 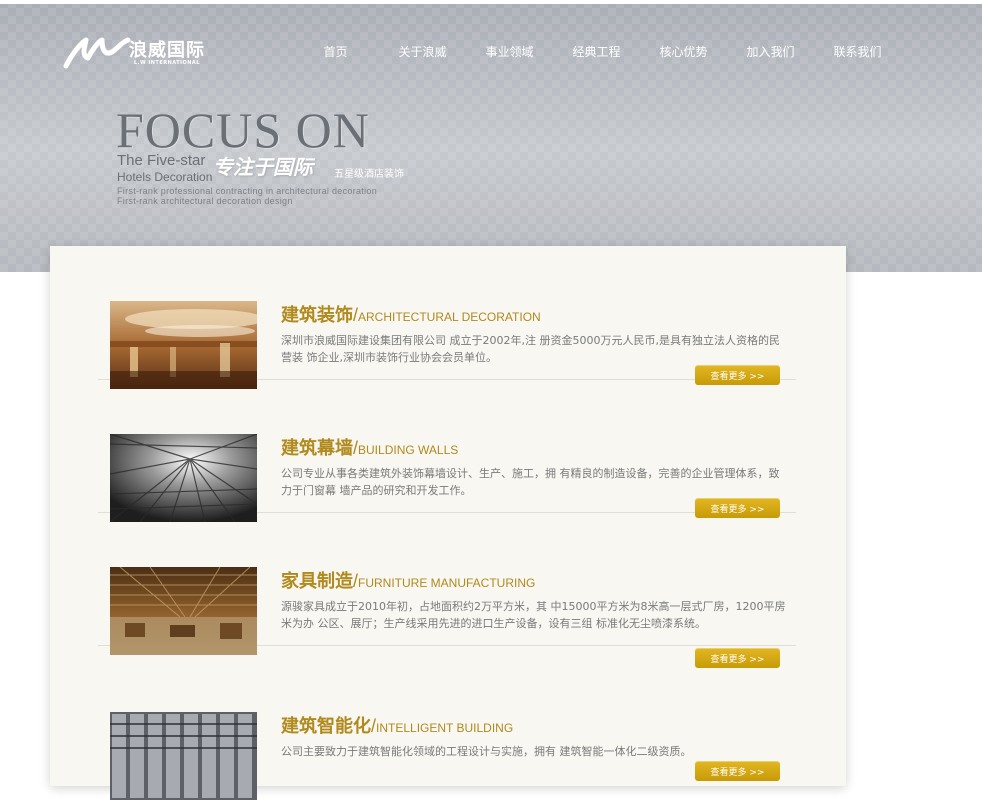 What do you see at coordinates (408, 450) in the screenshot?
I see `section-title-en: BUILDING WALLS` at bounding box center [408, 450].